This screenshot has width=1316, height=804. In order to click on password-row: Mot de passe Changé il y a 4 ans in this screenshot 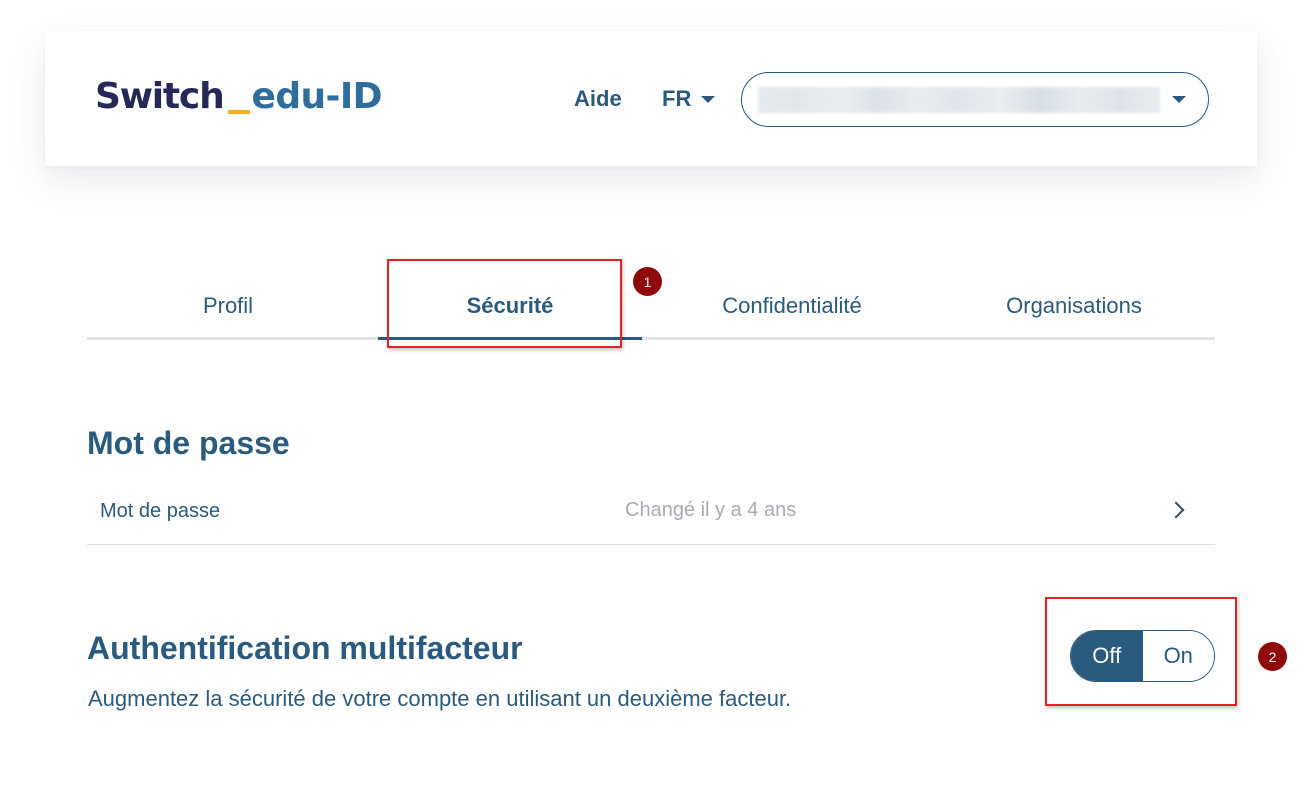, I will do `click(651, 512)`.